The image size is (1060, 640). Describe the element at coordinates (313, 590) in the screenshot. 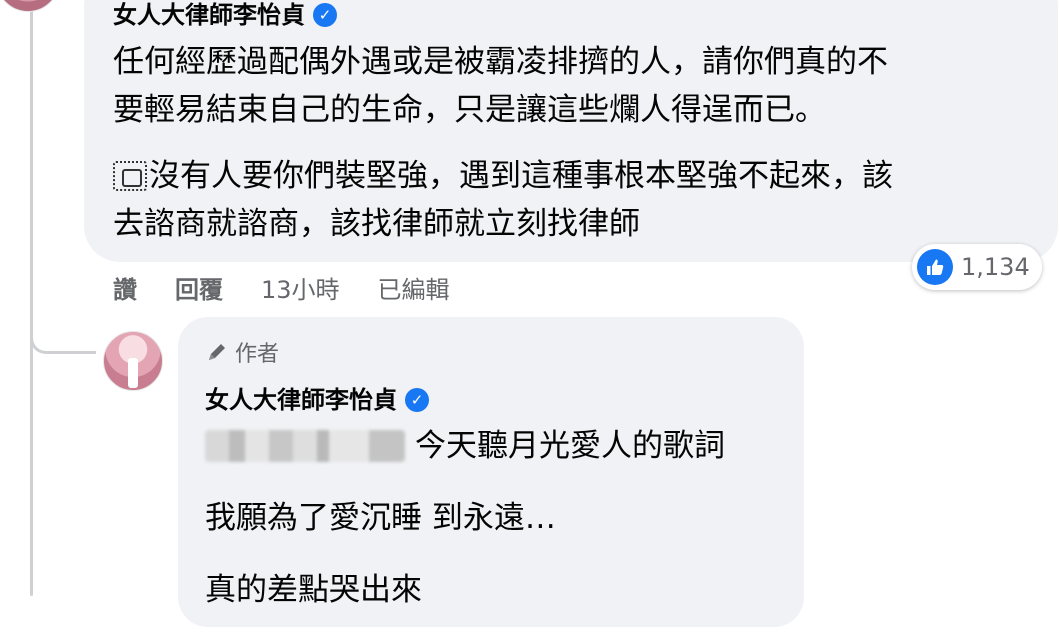

I see `reply-line-3: 真的差點哭出來` at that location.